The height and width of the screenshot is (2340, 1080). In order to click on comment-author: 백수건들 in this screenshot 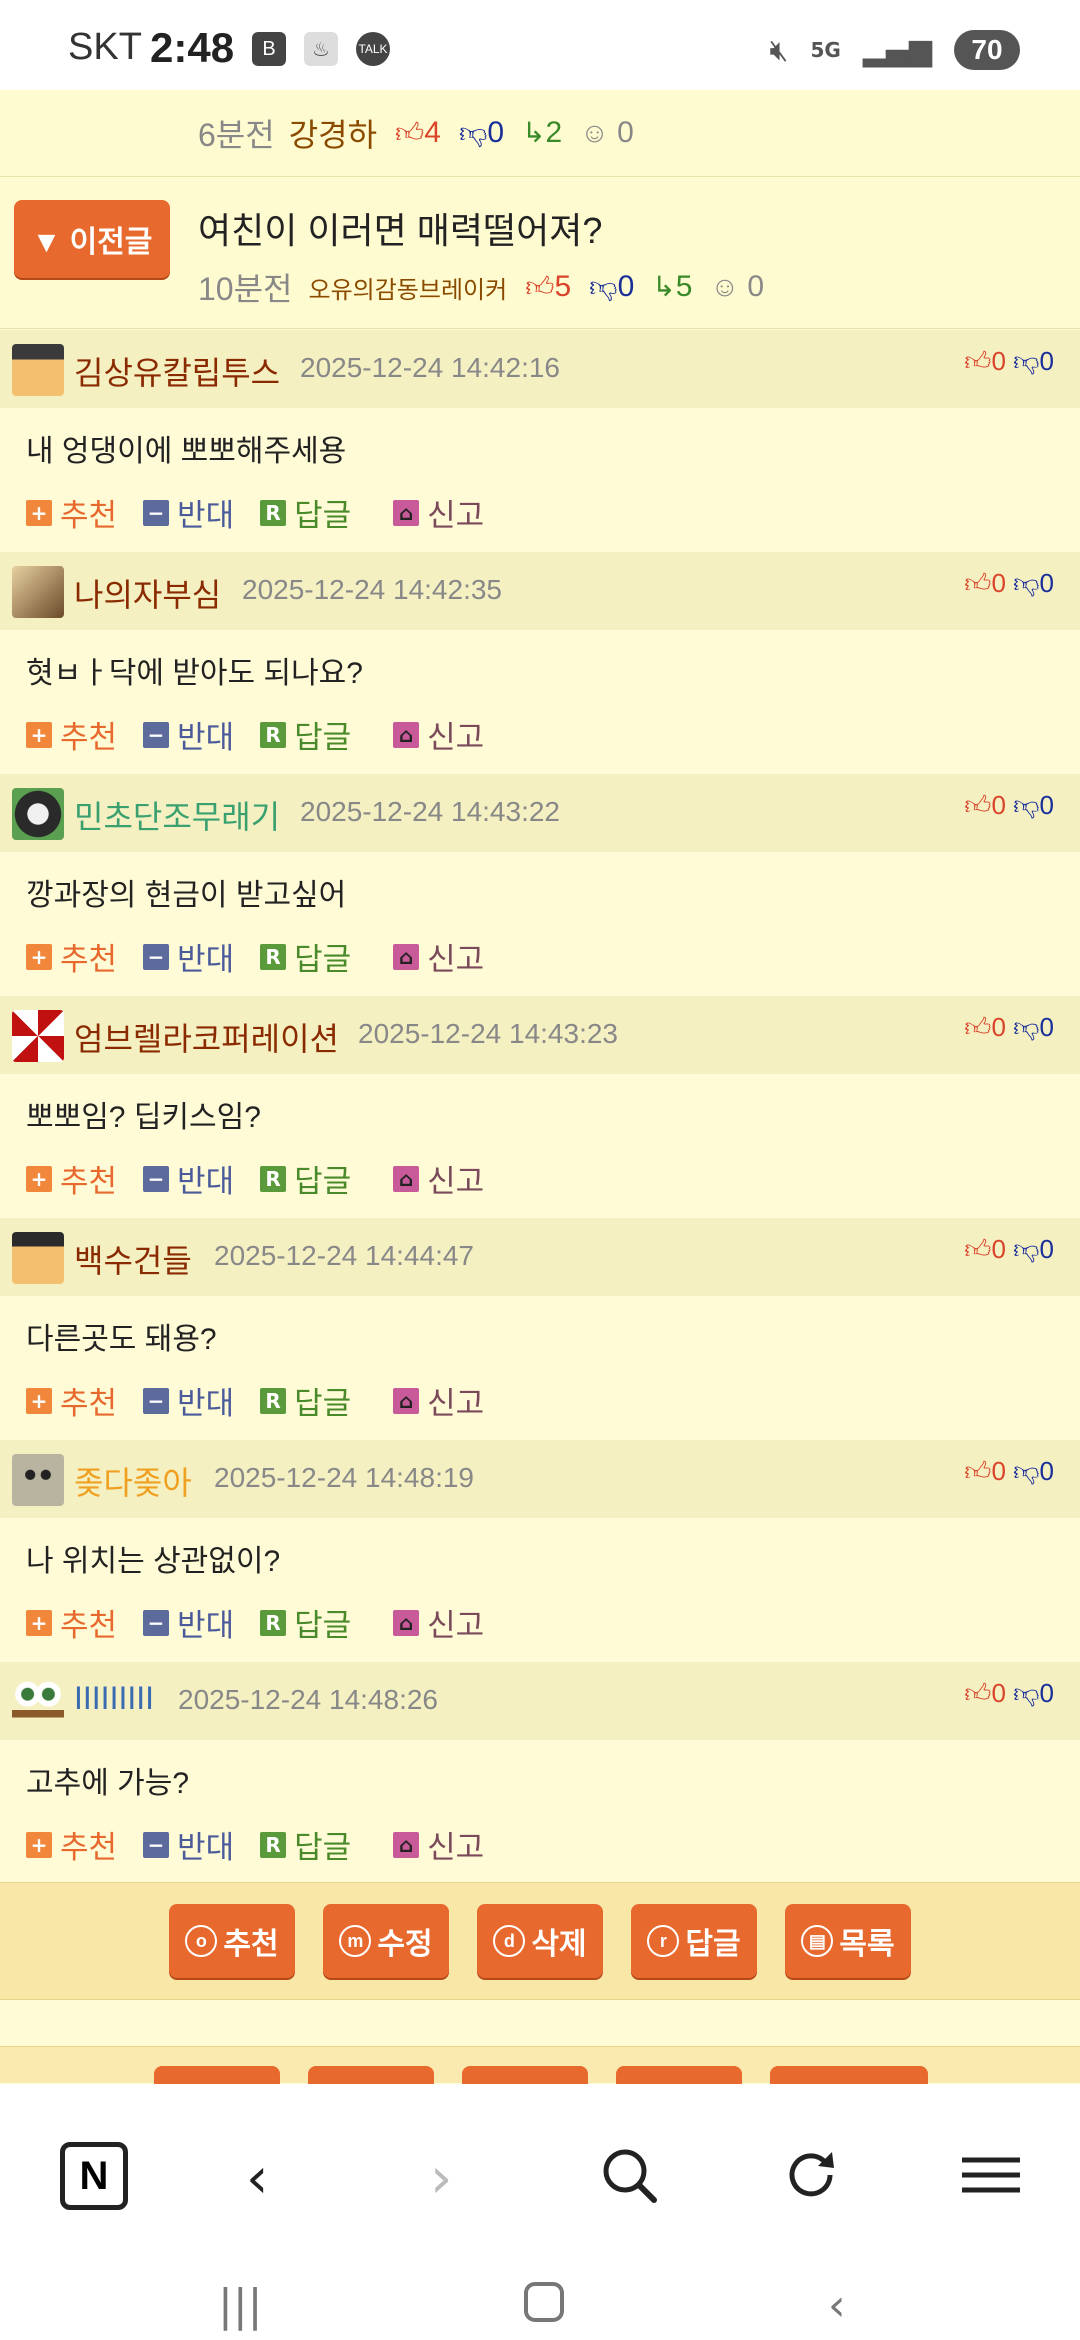, I will do `click(133, 1259)`.